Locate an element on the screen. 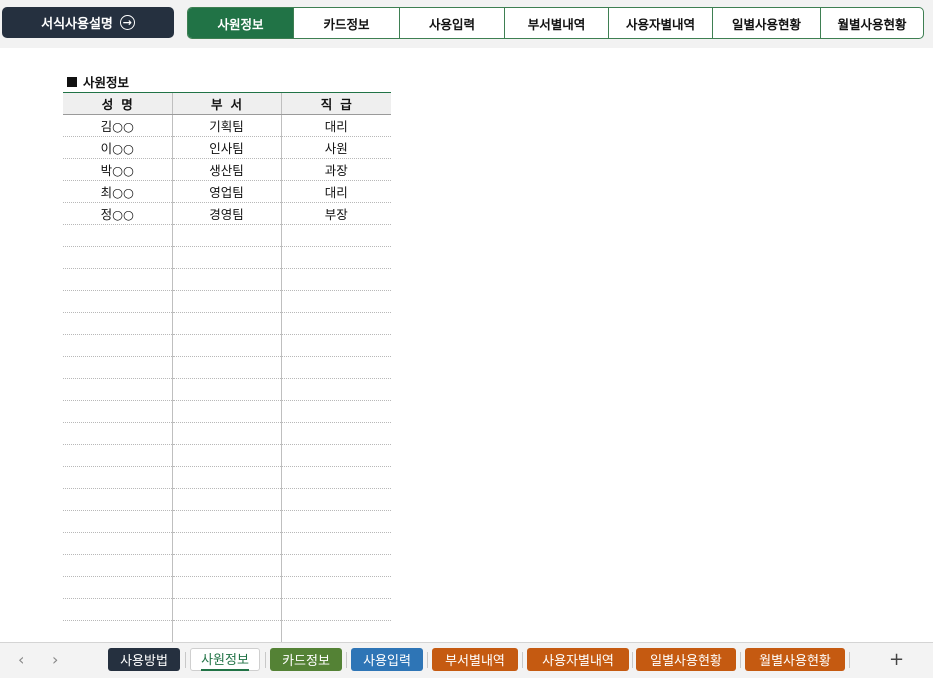 This screenshot has height=678, width=933. cell-name: 김○○ is located at coordinates (117, 125).